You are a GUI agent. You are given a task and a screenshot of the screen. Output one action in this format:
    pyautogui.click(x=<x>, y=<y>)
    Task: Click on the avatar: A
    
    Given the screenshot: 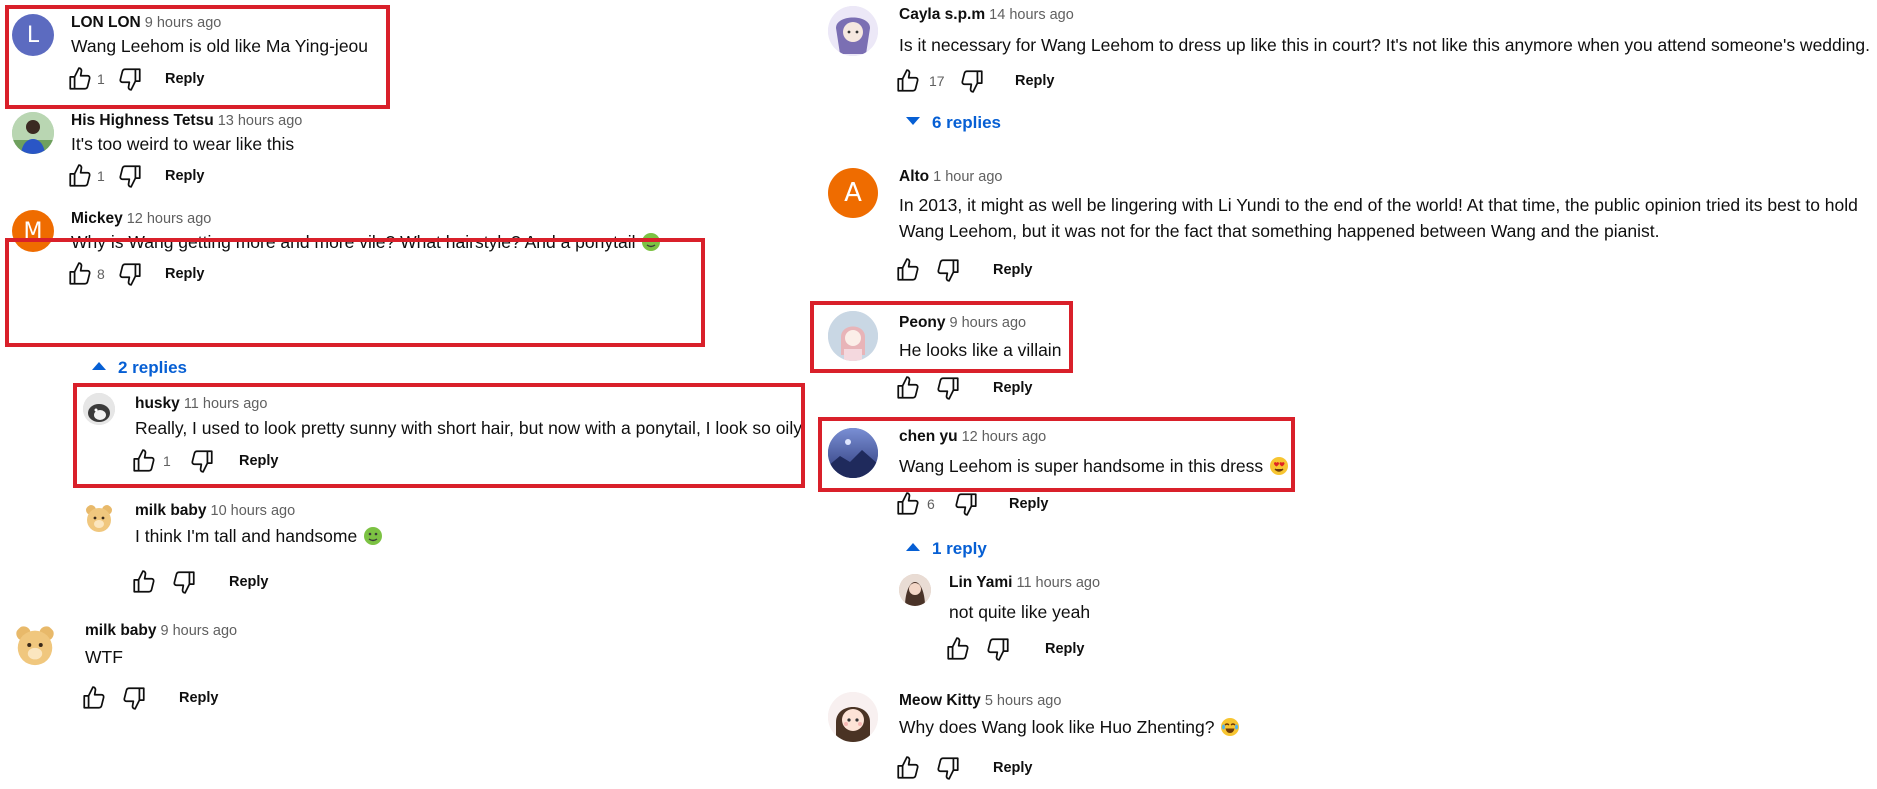 What is the action you would take?
    pyautogui.click(x=853, y=193)
    